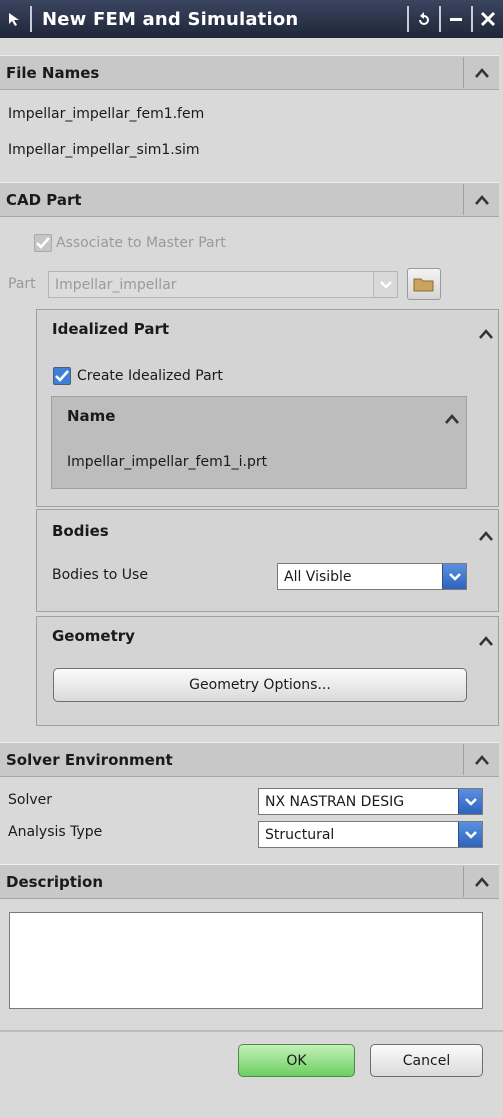  What do you see at coordinates (43, 243) in the screenshot?
I see `associate-checkbox` at bounding box center [43, 243].